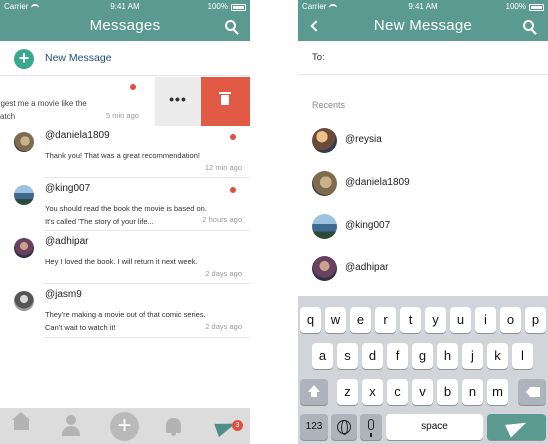 The height and width of the screenshot is (444, 548). I want to click on key-y: y, so click(435, 320).